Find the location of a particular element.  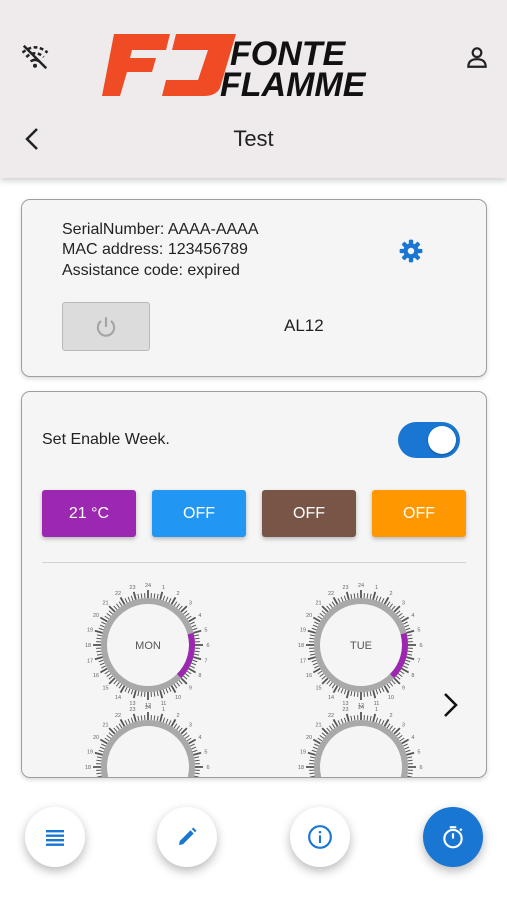

hour-label: 8 is located at coordinates (412, 676).